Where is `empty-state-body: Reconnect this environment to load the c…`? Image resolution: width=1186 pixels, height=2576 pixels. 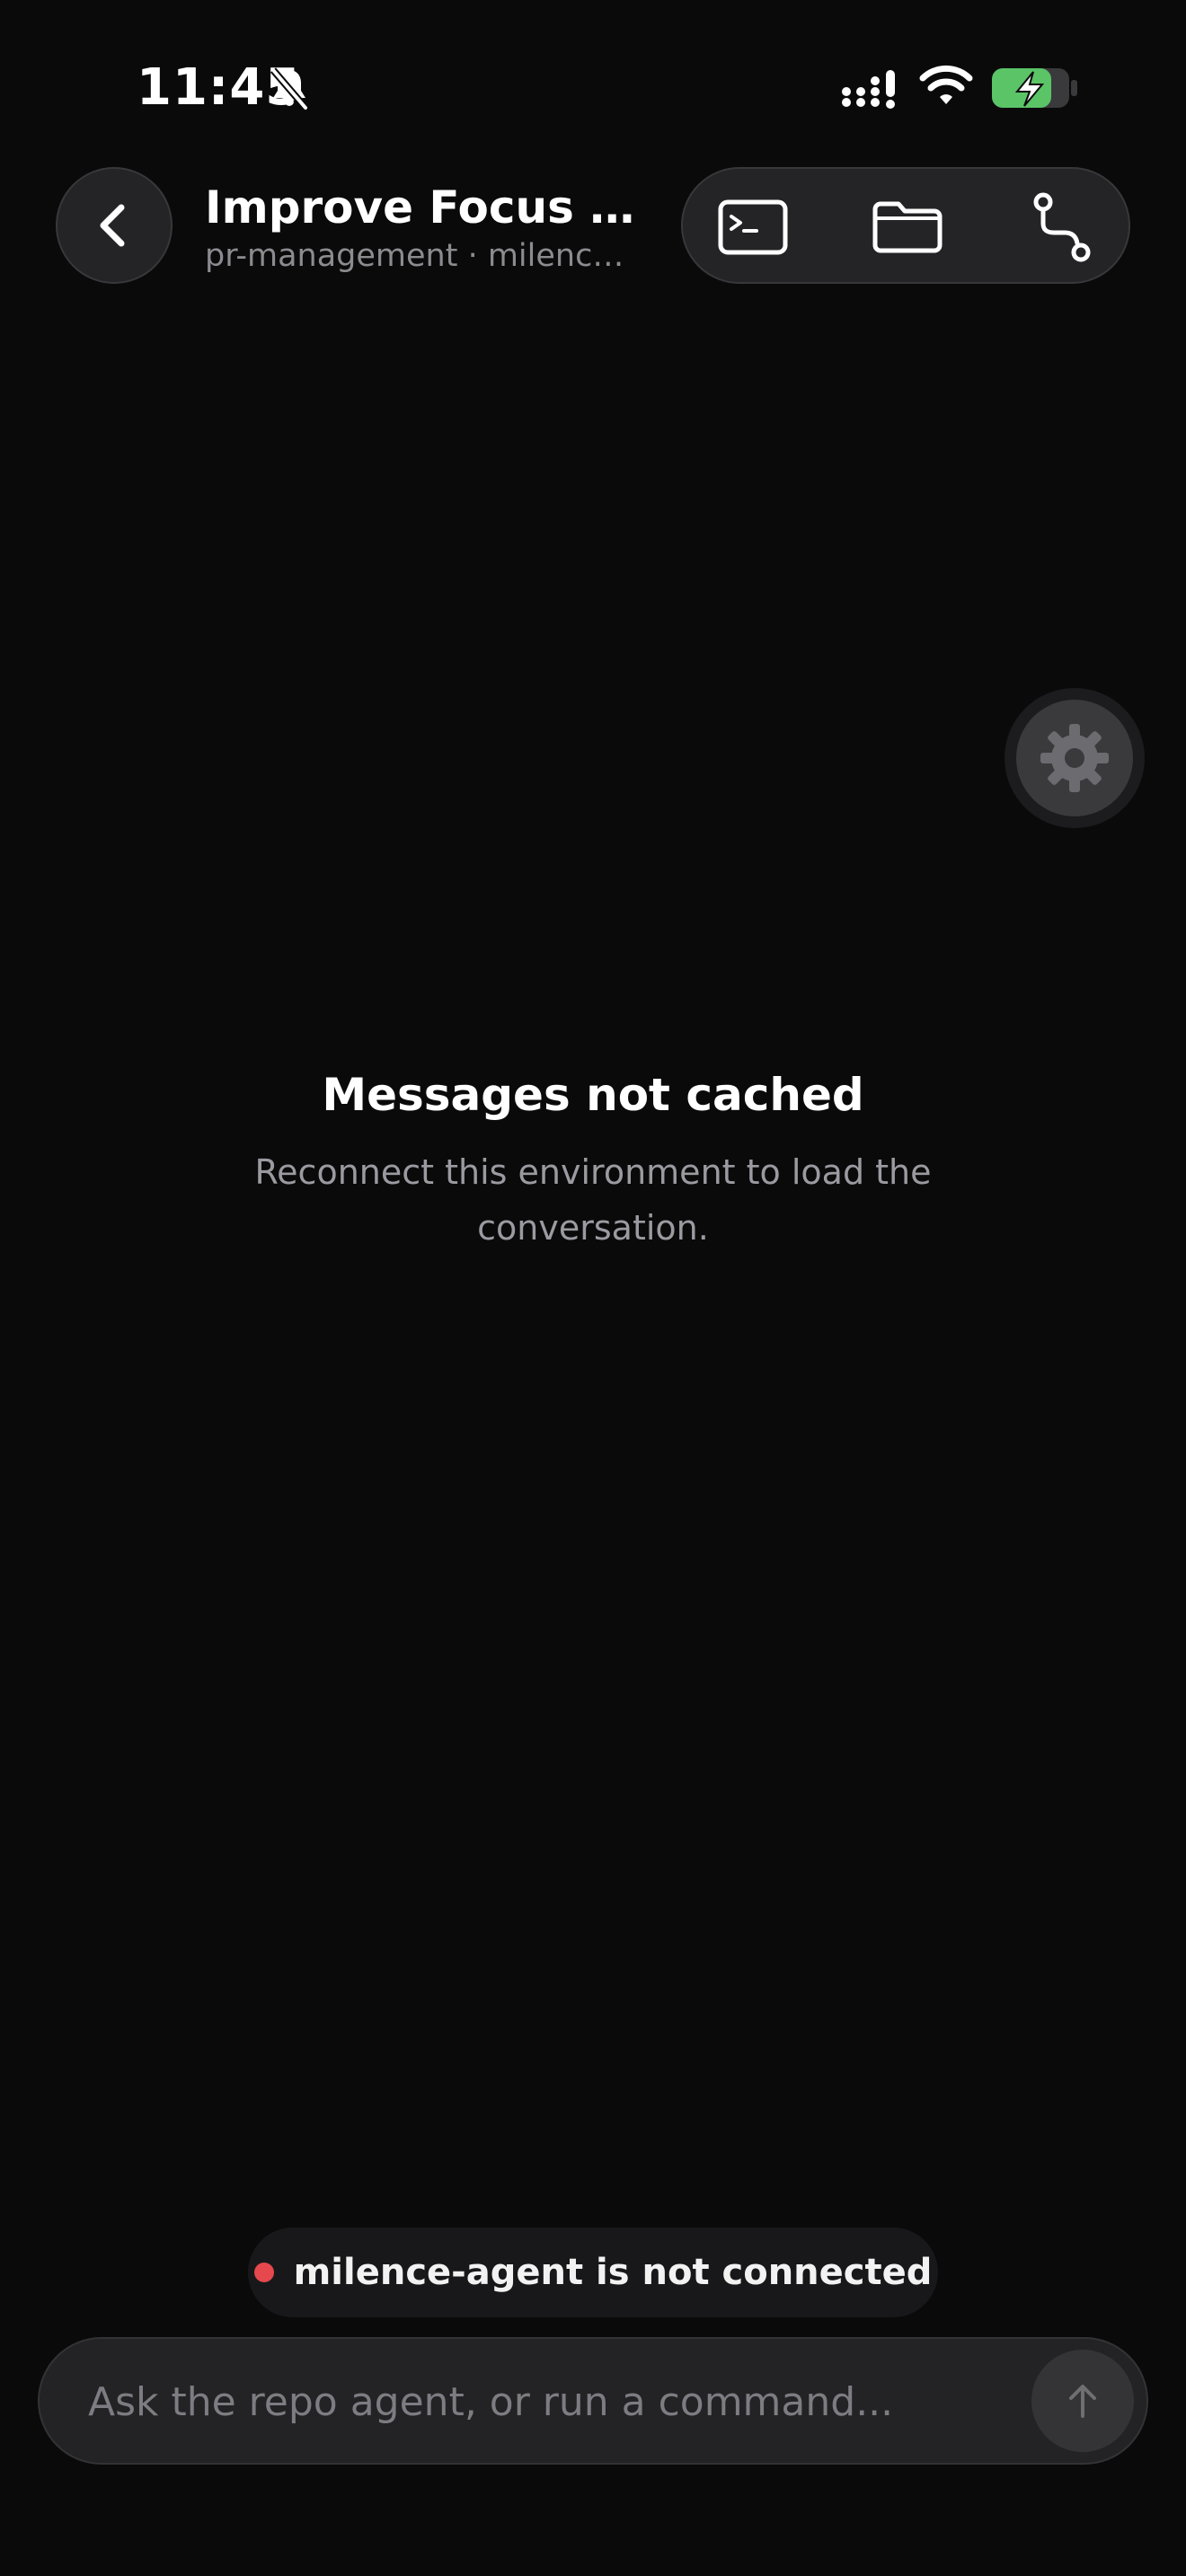
empty-state-body: Reconnect this environment to load the c… is located at coordinates (593, 1200).